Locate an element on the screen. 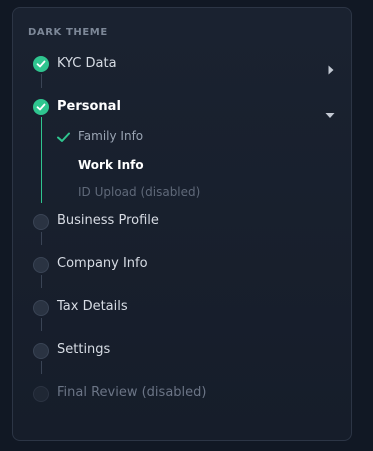 Image resolution: width=373 pixels, height=451 pixels. step-label: Personal is located at coordinates (89, 106).